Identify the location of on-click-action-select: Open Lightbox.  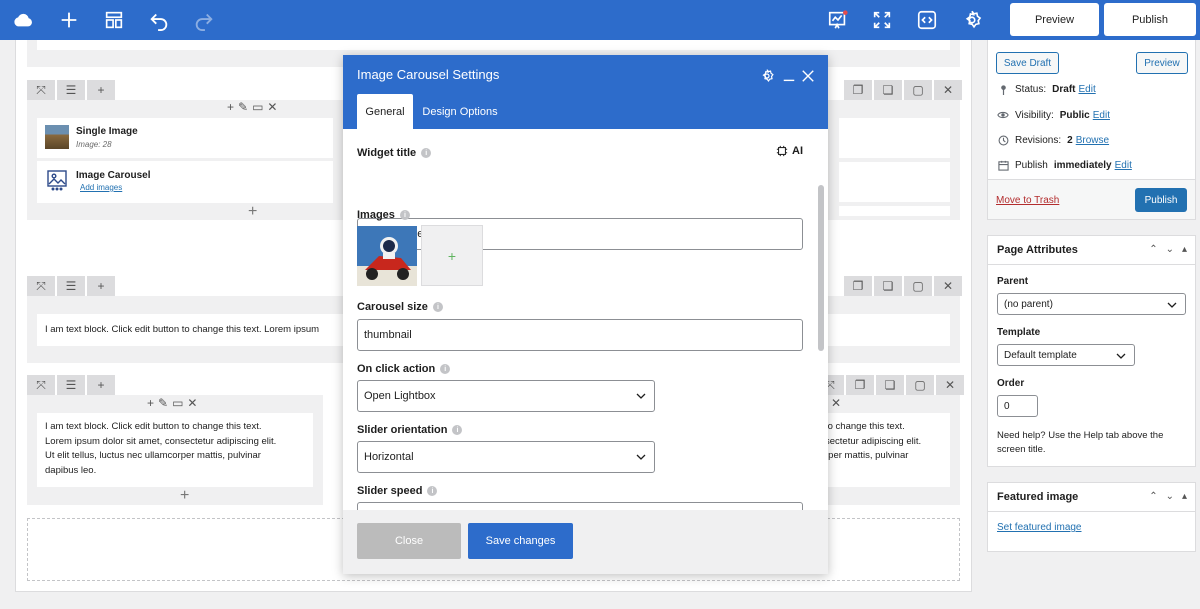
(506, 396).